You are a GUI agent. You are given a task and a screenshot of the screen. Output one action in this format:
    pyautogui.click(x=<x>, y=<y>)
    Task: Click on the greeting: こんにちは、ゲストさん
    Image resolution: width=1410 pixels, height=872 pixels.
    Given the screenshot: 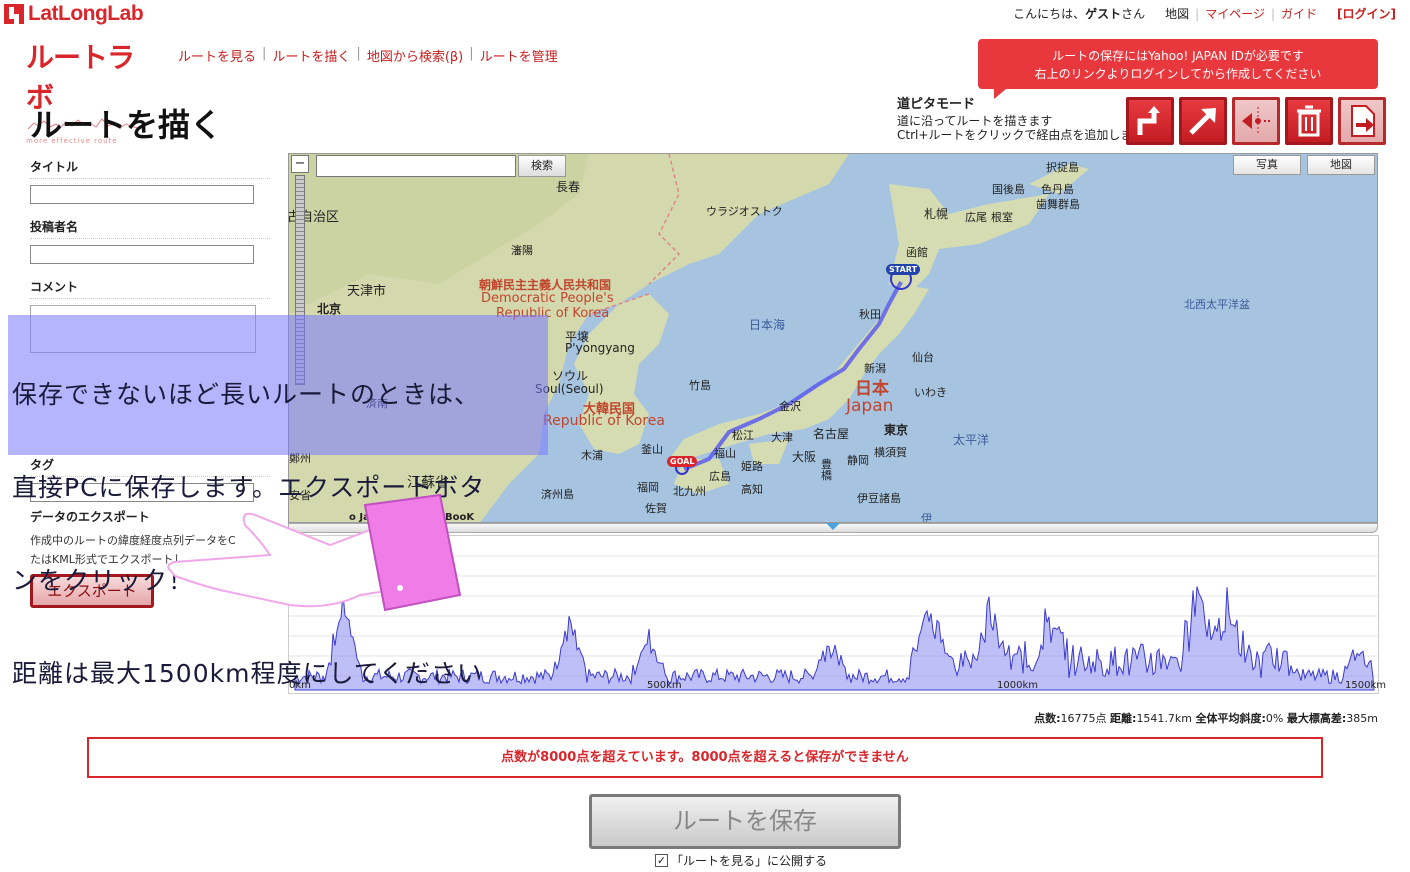 What is the action you would take?
    pyautogui.click(x=1079, y=14)
    